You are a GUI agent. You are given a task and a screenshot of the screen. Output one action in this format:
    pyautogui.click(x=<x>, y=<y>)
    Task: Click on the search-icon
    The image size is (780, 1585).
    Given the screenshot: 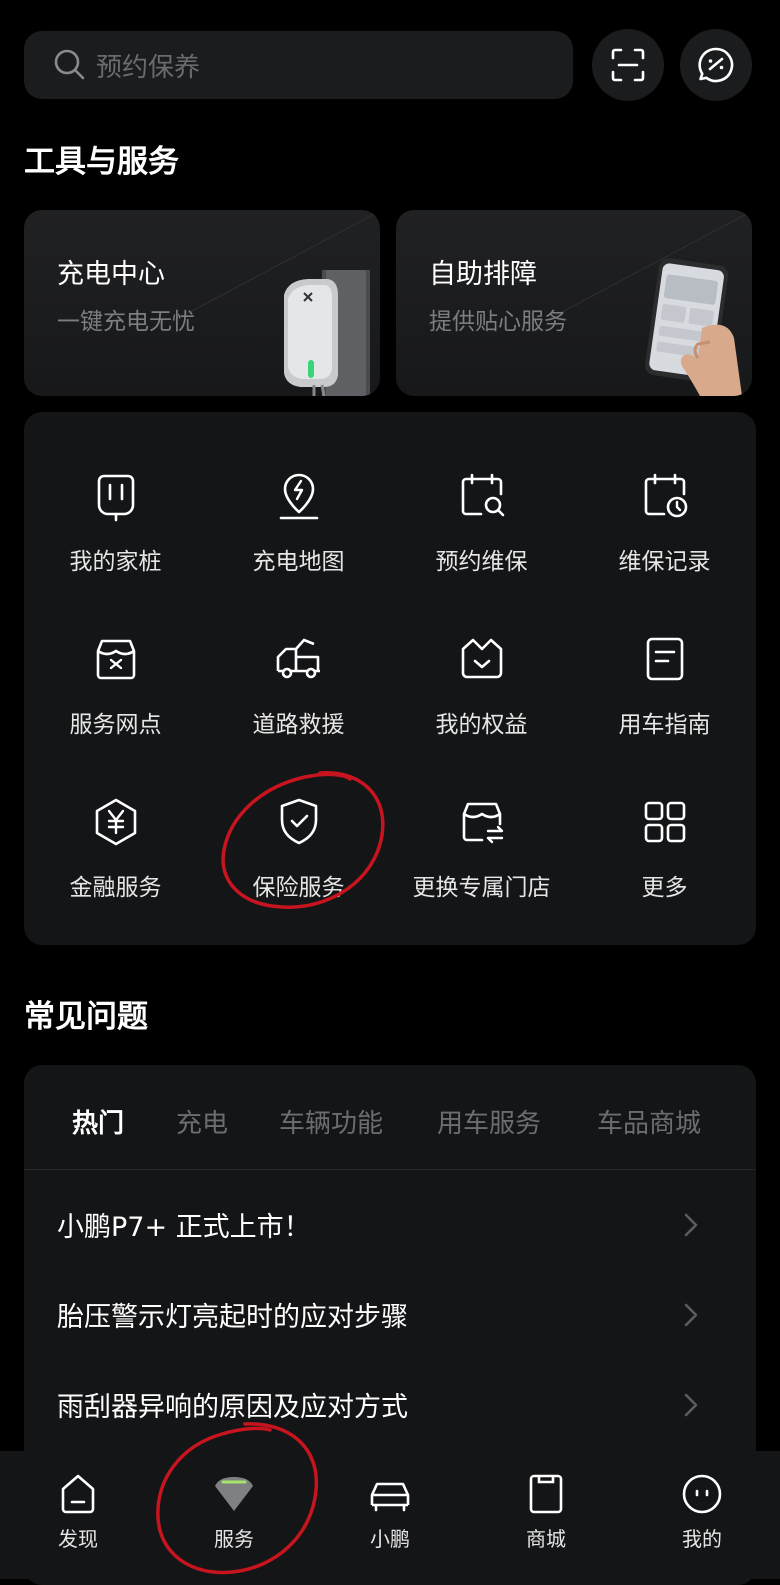 What is the action you would take?
    pyautogui.click(x=69, y=64)
    